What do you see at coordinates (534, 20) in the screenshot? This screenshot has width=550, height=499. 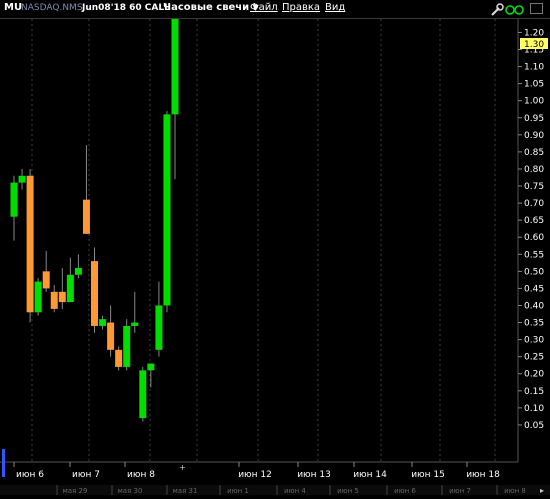 I see `price-tick-label: 1.25` at bounding box center [534, 20].